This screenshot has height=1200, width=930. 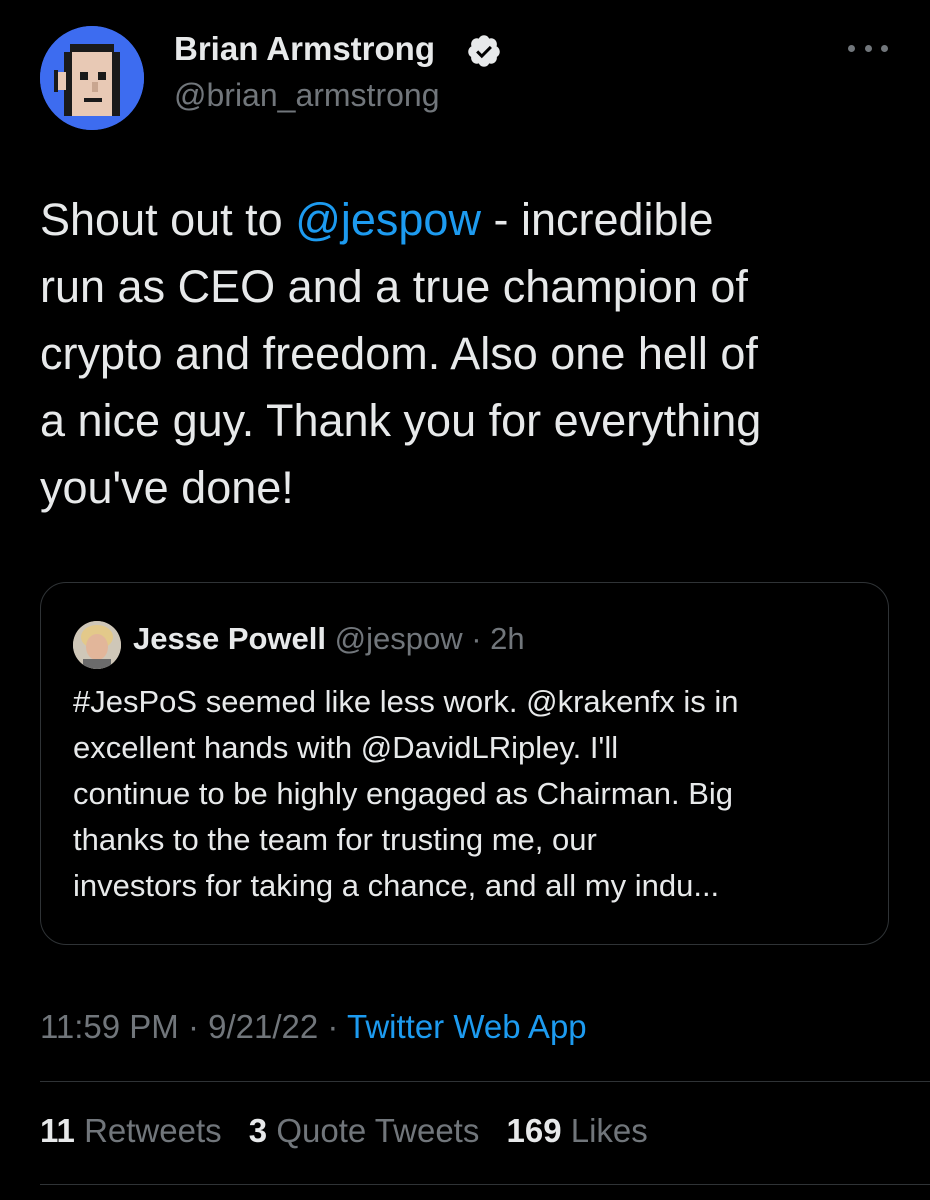 What do you see at coordinates (335, 839) in the screenshot?
I see `quoted-line: thanks to the team for trusting me, our` at bounding box center [335, 839].